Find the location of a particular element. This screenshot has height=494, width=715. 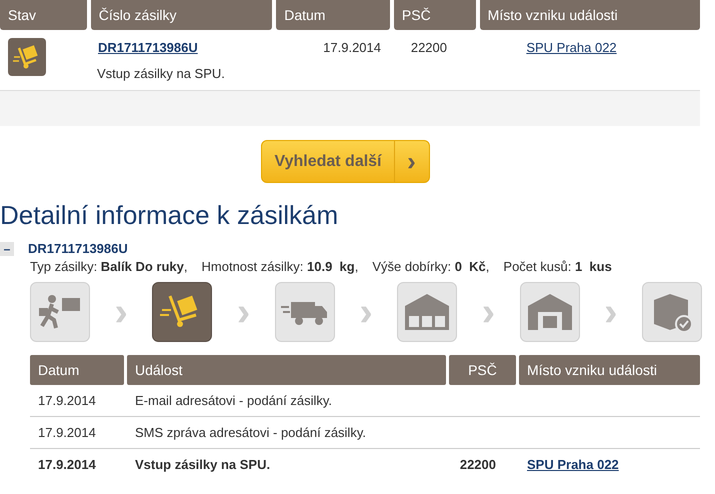

postal-code-text: 22200 is located at coordinates (428, 48).